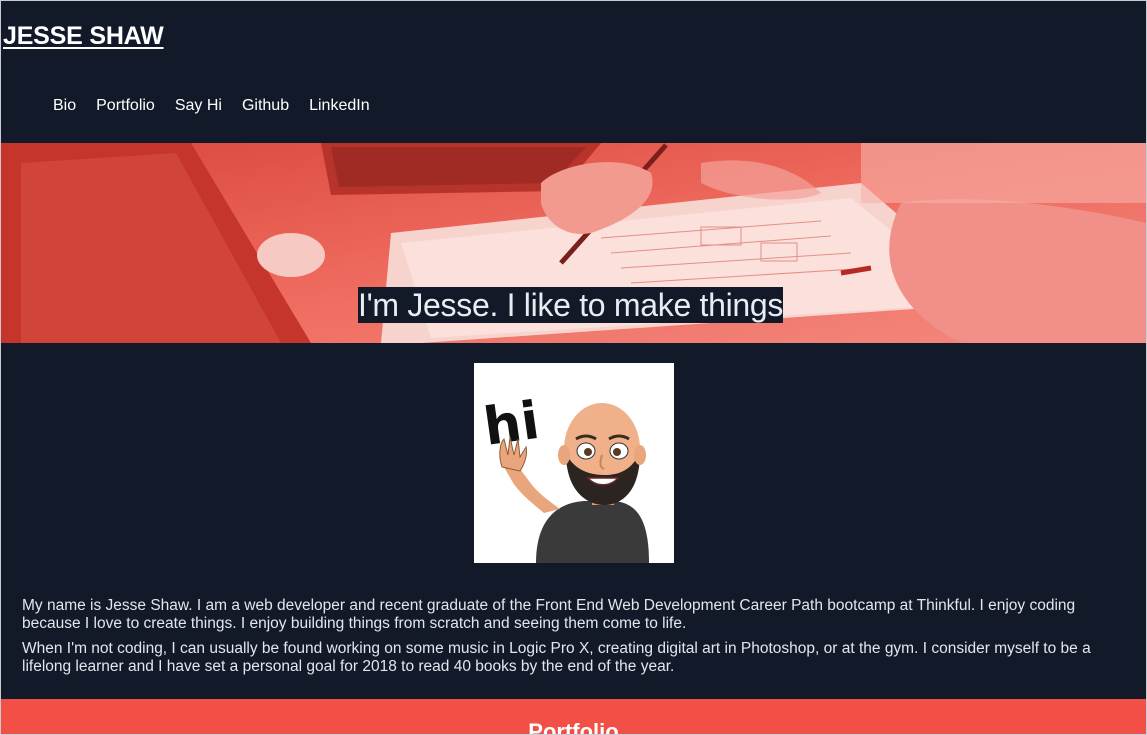  What do you see at coordinates (571, 305) in the screenshot?
I see `hero-tagline: I'm Jesse. I like to make things` at bounding box center [571, 305].